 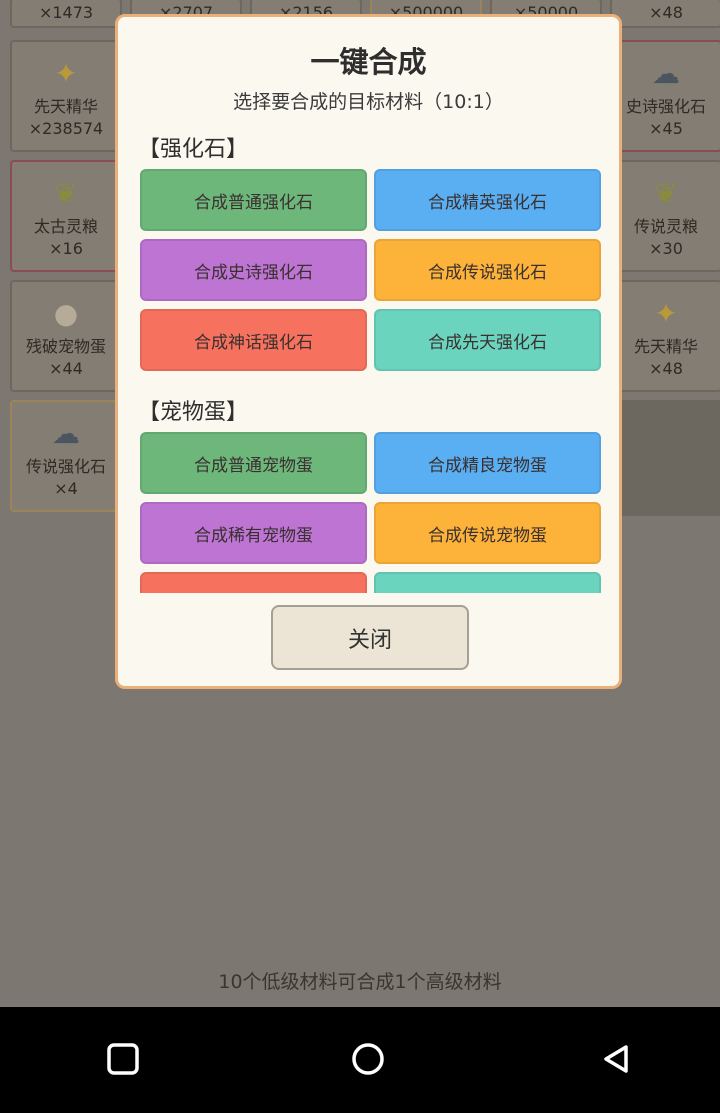 I want to click on section-title: 【宠物蛋】, so click(x=193, y=412).